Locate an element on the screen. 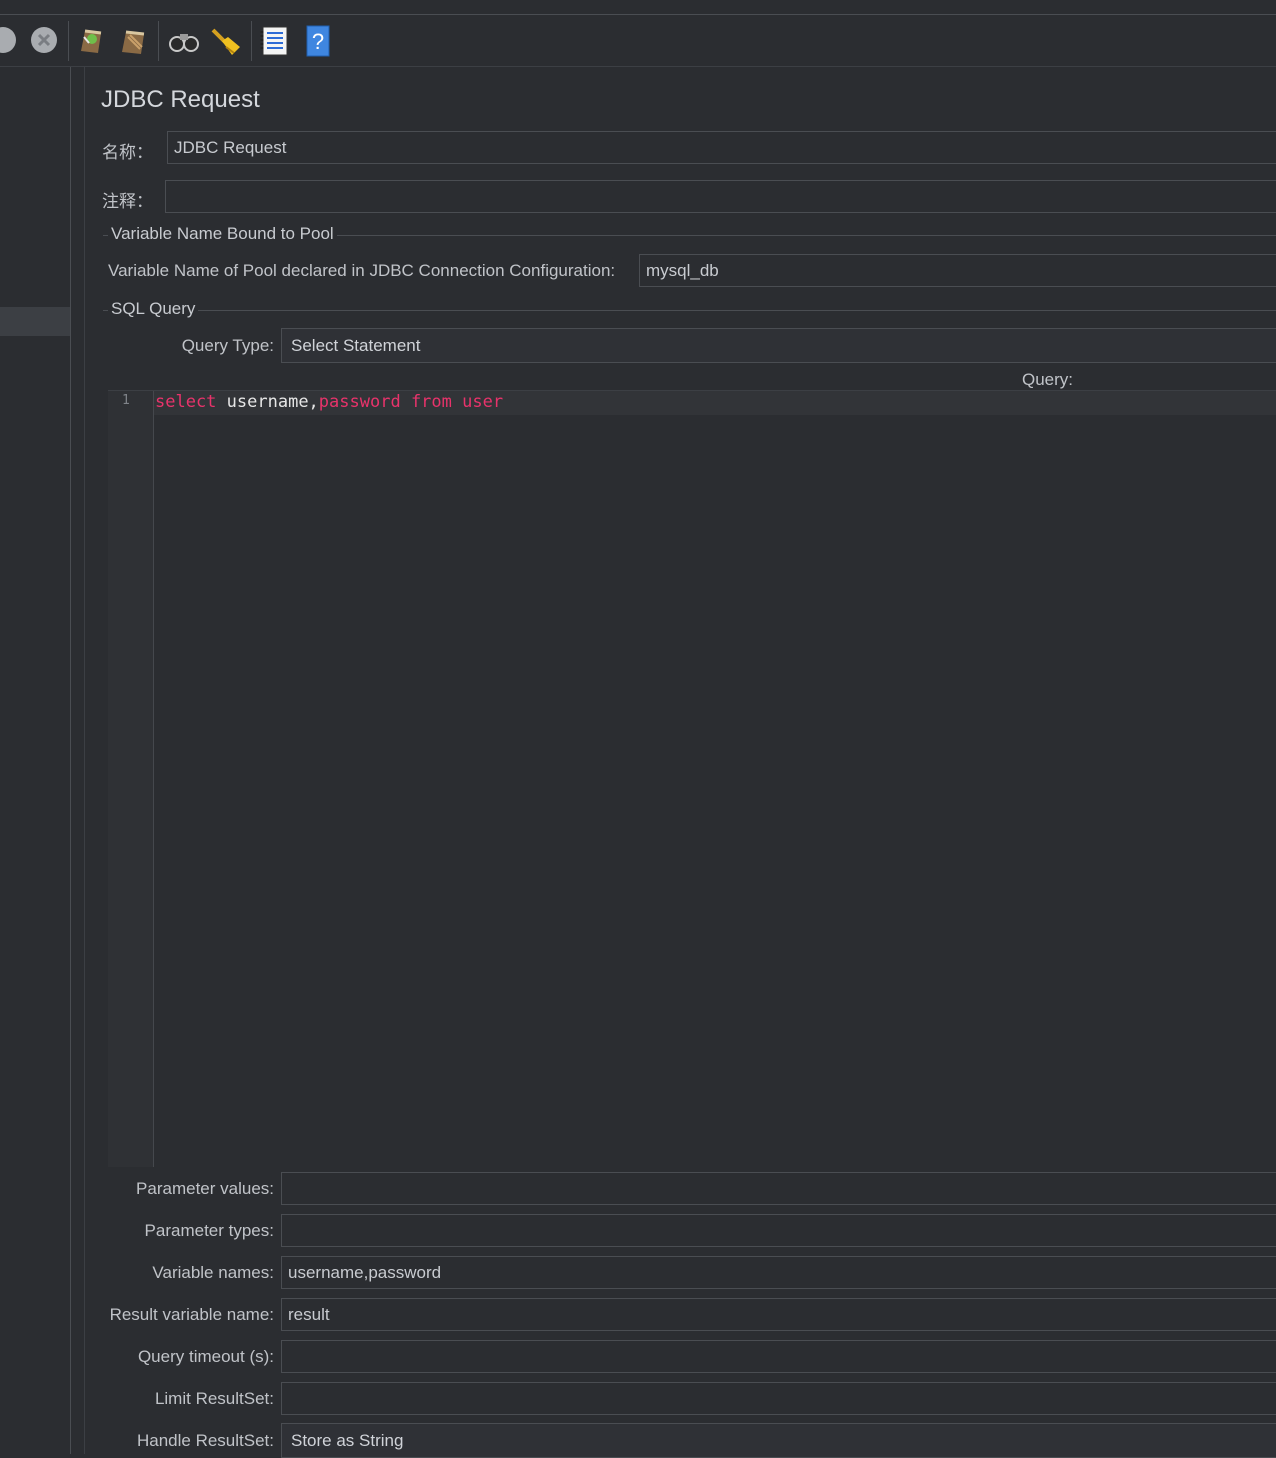  sql-group-border is located at coordinates (689, 310).